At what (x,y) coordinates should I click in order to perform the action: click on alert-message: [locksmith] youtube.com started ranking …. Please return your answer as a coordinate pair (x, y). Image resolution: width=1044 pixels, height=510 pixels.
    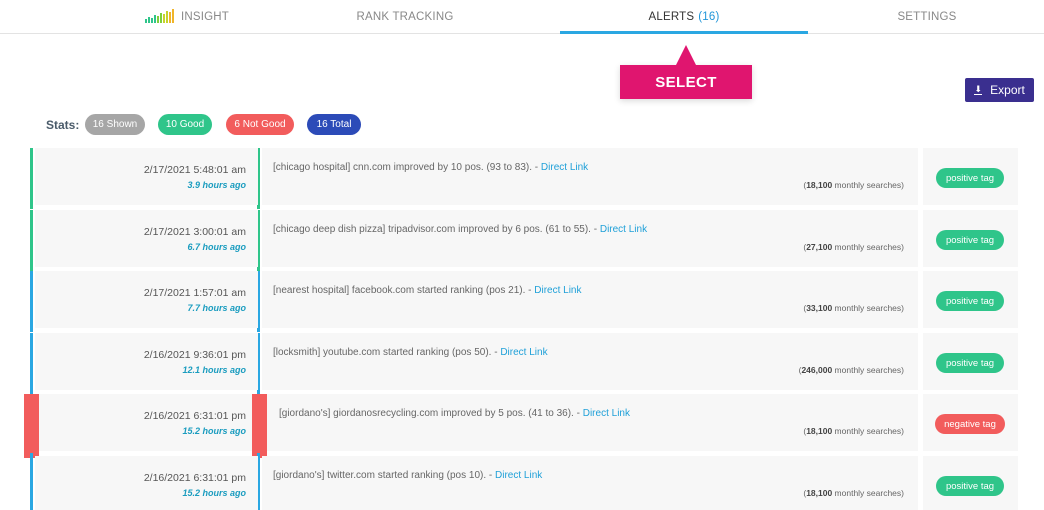
    Looking at the image, I should click on (410, 352).